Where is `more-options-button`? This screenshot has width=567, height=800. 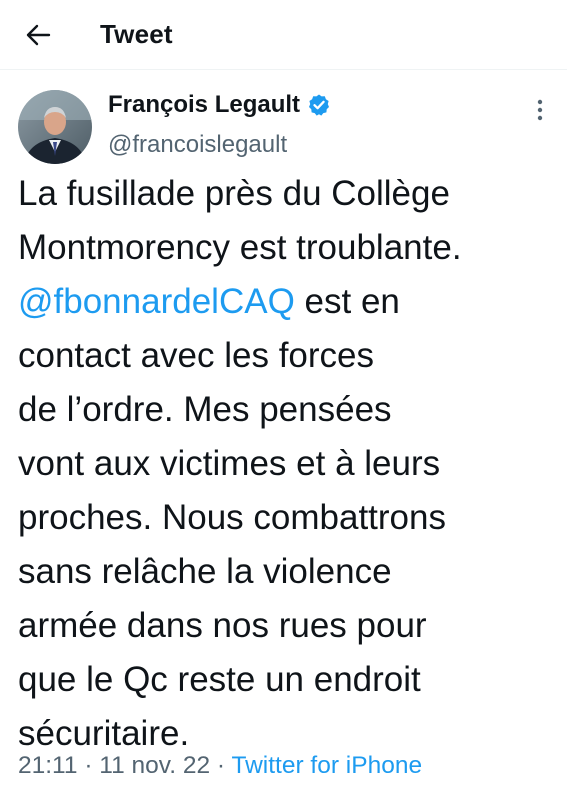 more-options-button is located at coordinates (540, 110).